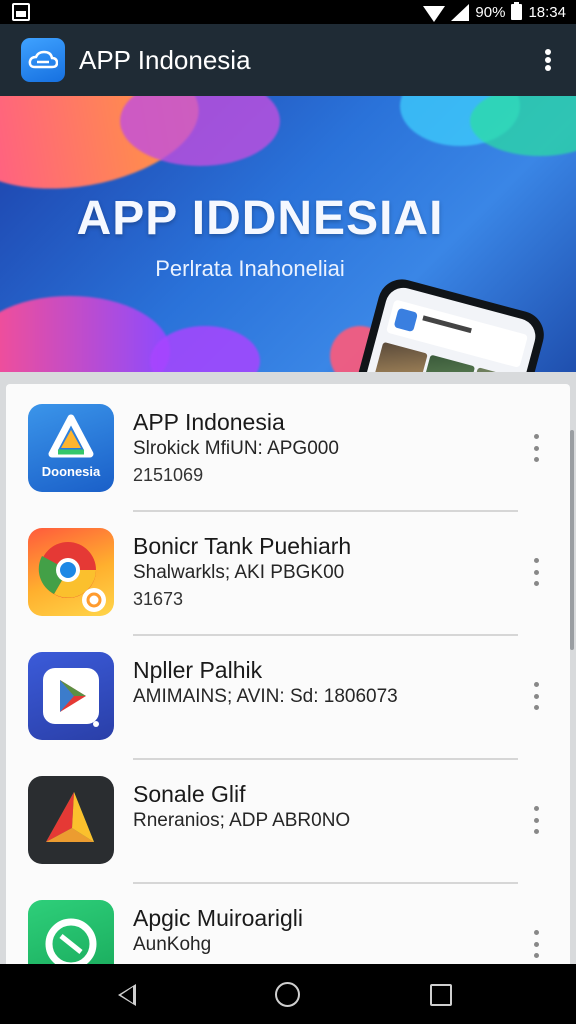 The height and width of the screenshot is (1024, 576). What do you see at coordinates (239, 572) in the screenshot?
I see `app-meta: Shalwarkls; AKI PBGK00` at bounding box center [239, 572].